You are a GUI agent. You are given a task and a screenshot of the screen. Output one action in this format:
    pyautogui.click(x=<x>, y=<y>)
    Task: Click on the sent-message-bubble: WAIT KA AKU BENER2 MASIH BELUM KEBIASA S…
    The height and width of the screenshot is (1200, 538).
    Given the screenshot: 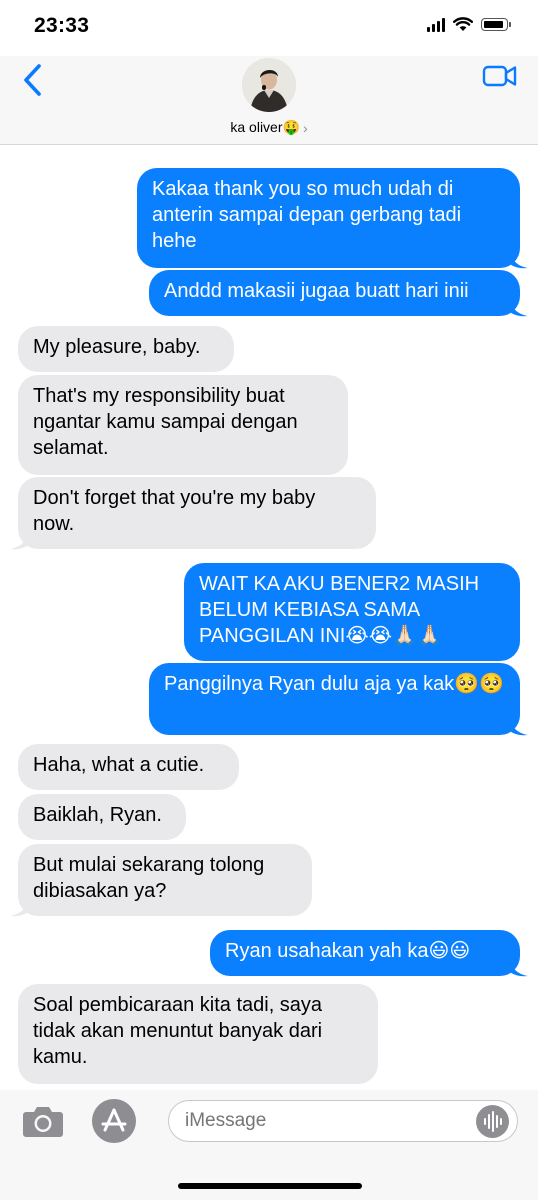 What is the action you would take?
    pyautogui.click(x=352, y=612)
    